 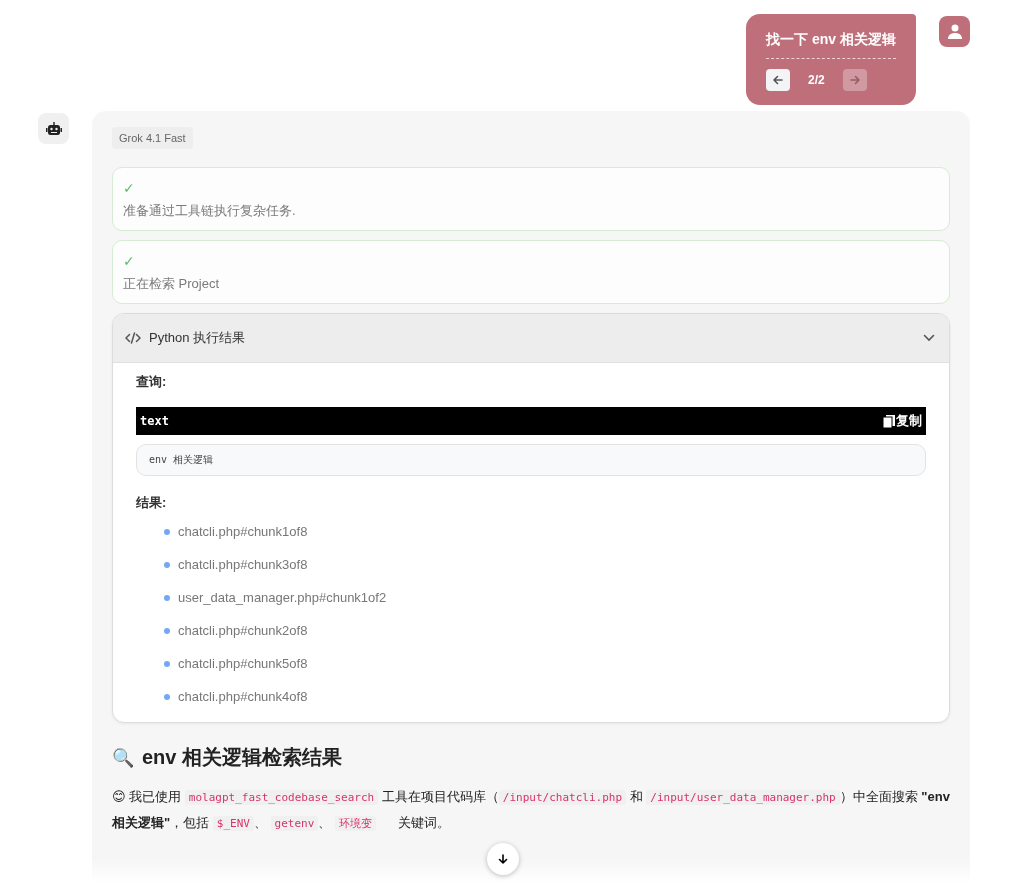 What do you see at coordinates (503, 859) in the screenshot?
I see `down-arrow-icon` at bounding box center [503, 859].